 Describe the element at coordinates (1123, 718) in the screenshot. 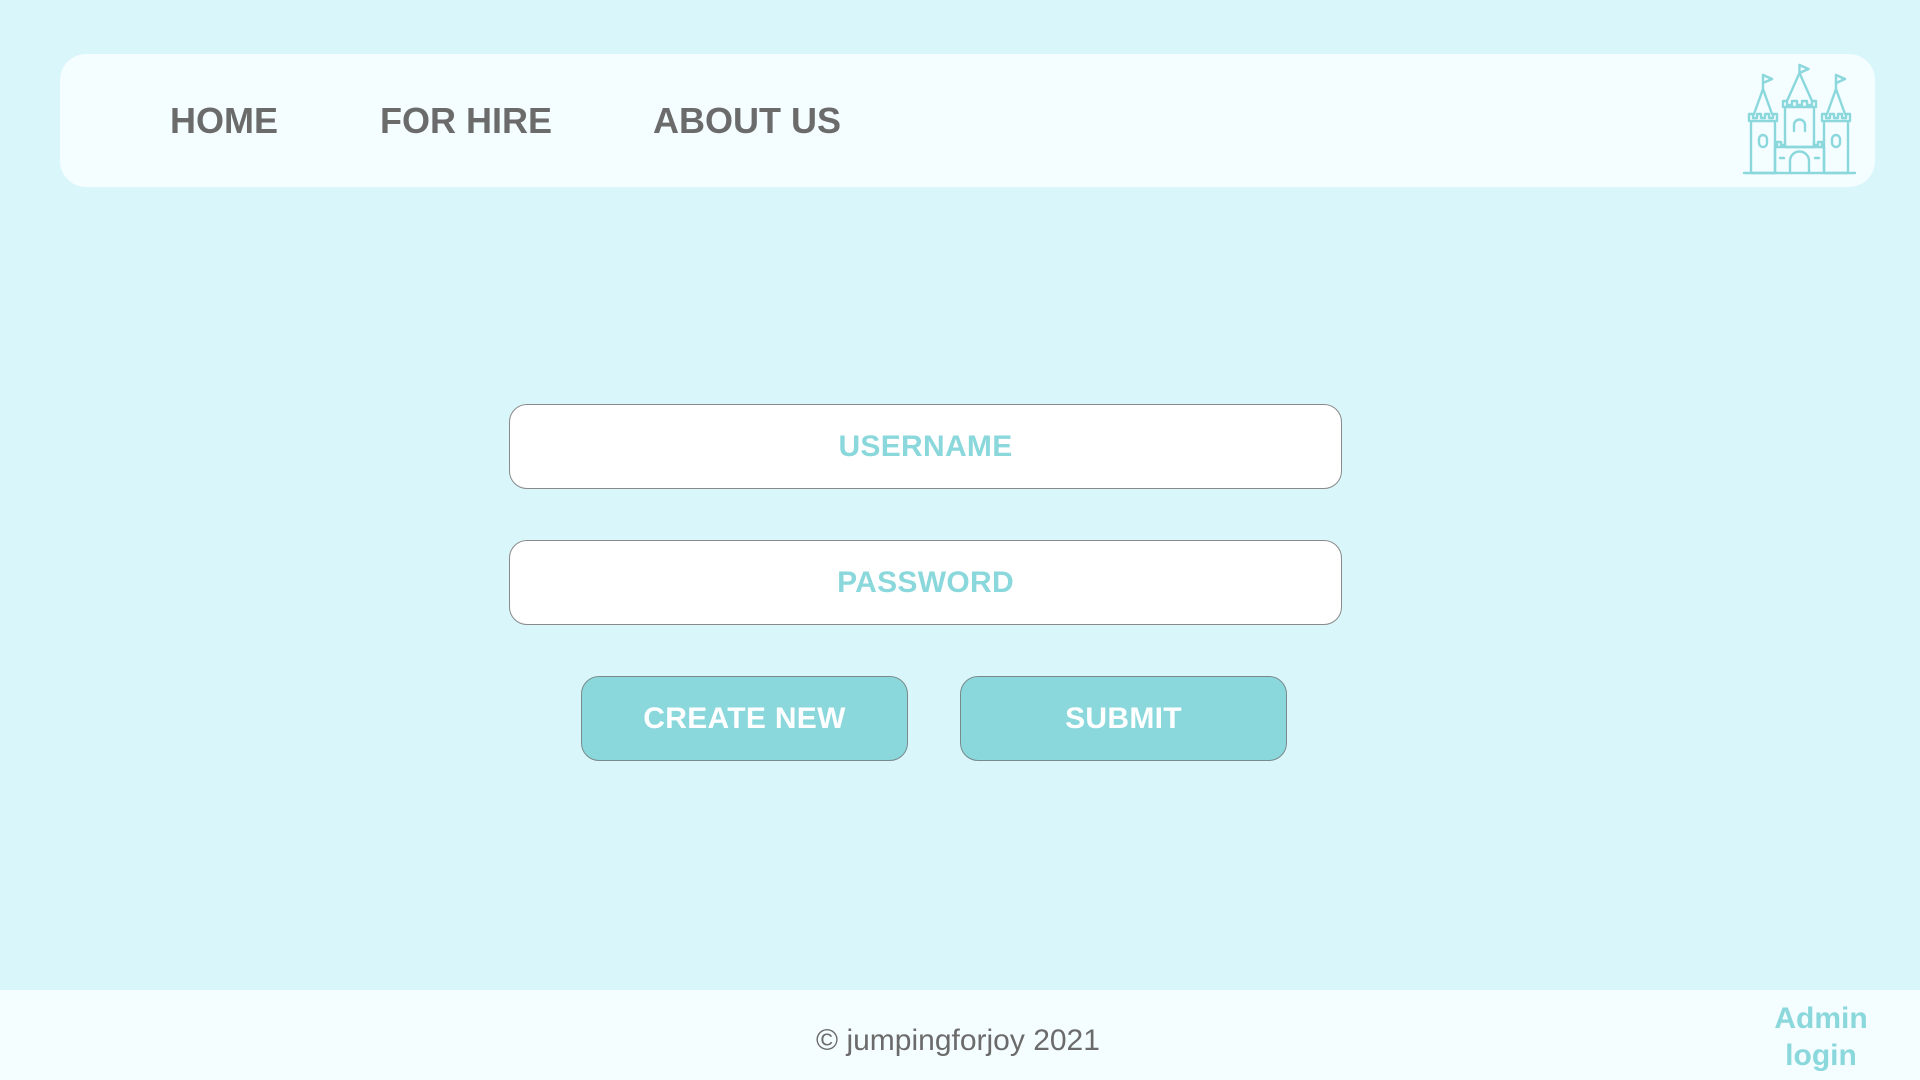

I see `submit-button: SUBMIT` at that location.